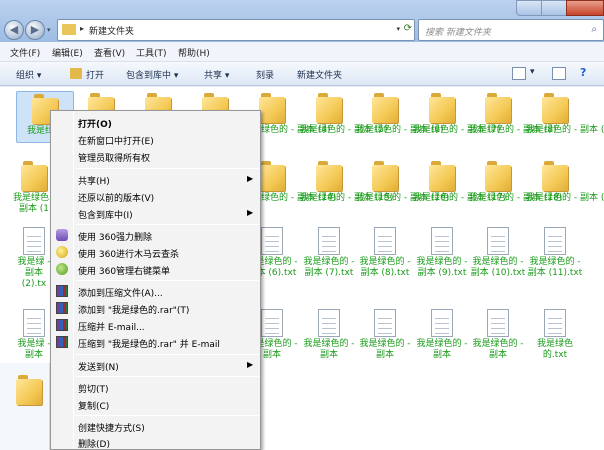 The image size is (604, 450). What do you see at coordinates (565, 113) in the screenshot?
I see `folder-item: 我是绿色的 - 副本 (9)` at bounding box center [565, 113].